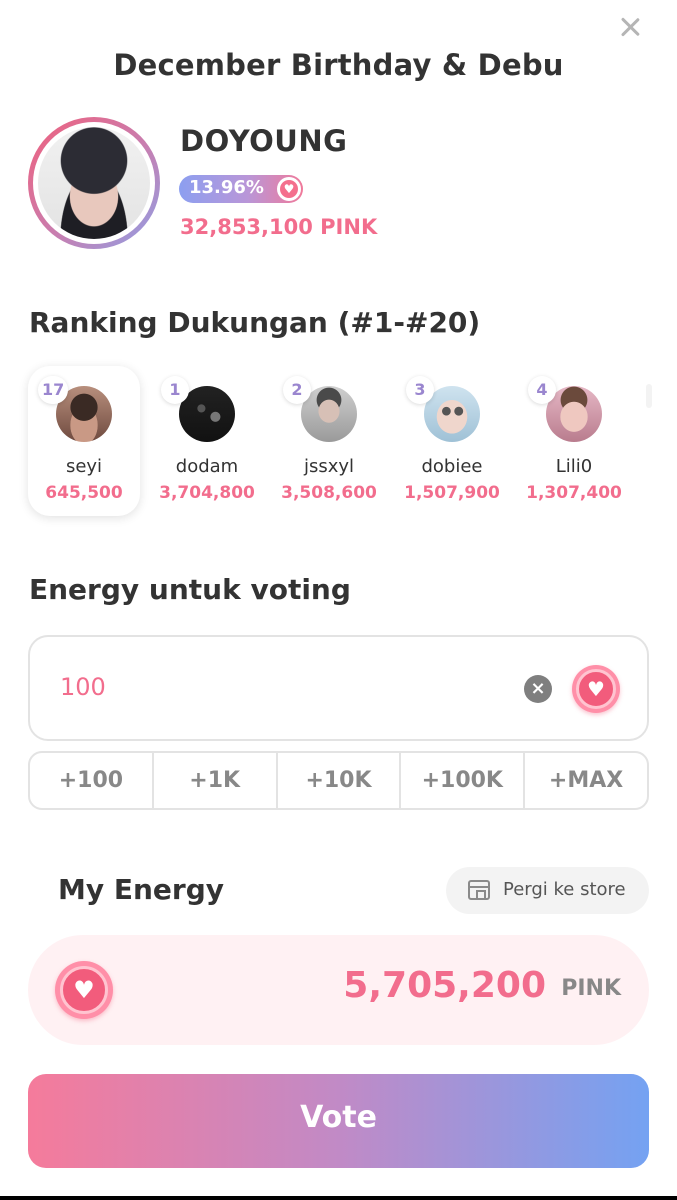  I want to click on balance-unit: PINK, so click(591, 988).